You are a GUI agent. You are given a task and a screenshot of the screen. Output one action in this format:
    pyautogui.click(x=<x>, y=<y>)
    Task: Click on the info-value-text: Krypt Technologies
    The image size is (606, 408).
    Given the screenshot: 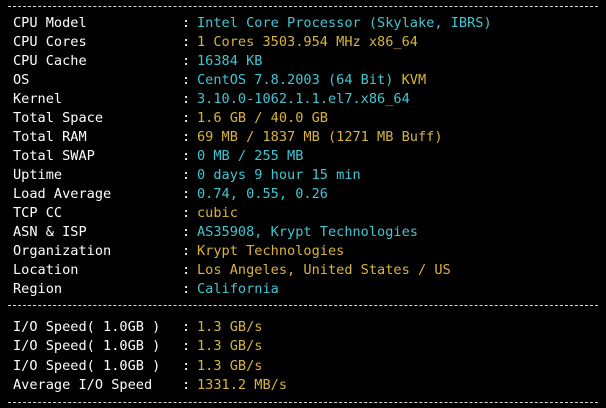 What is the action you would take?
    pyautogui.click(x=271, y=251)
    